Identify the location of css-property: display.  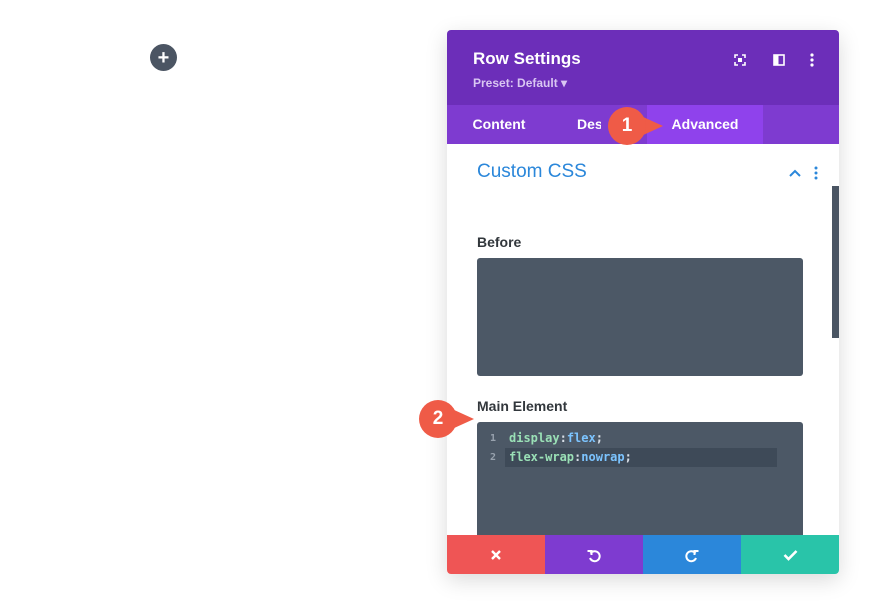
(534, 438).